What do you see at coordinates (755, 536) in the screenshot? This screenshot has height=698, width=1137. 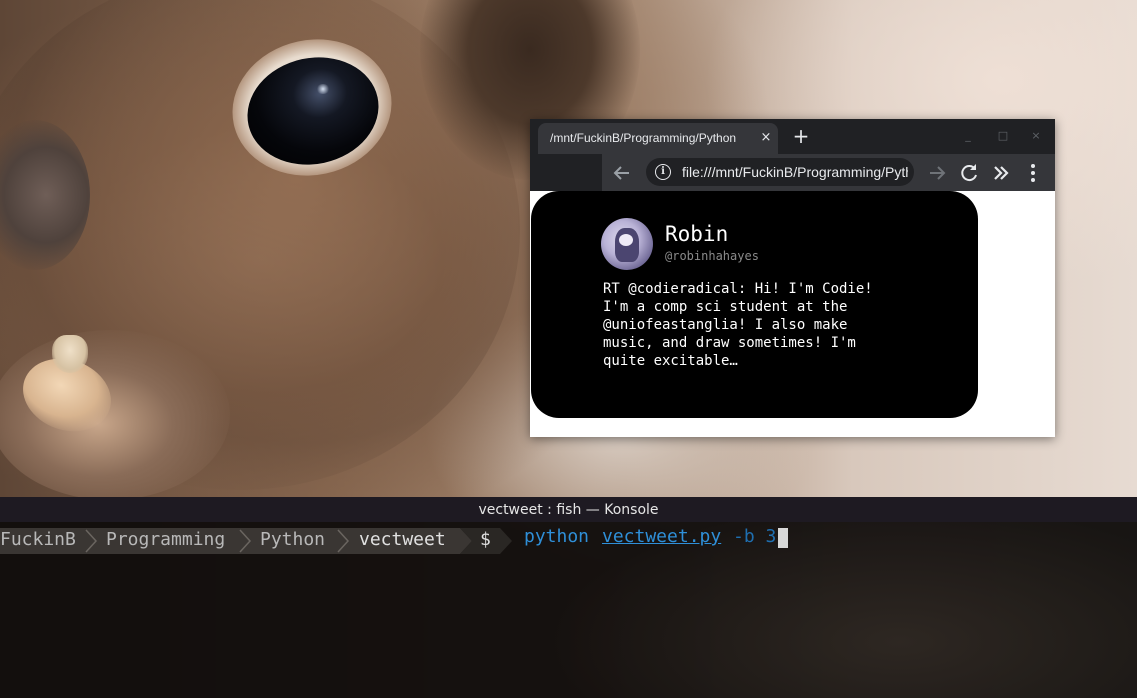 I see `command-args: -b 3` at bounding box center [755, 536].